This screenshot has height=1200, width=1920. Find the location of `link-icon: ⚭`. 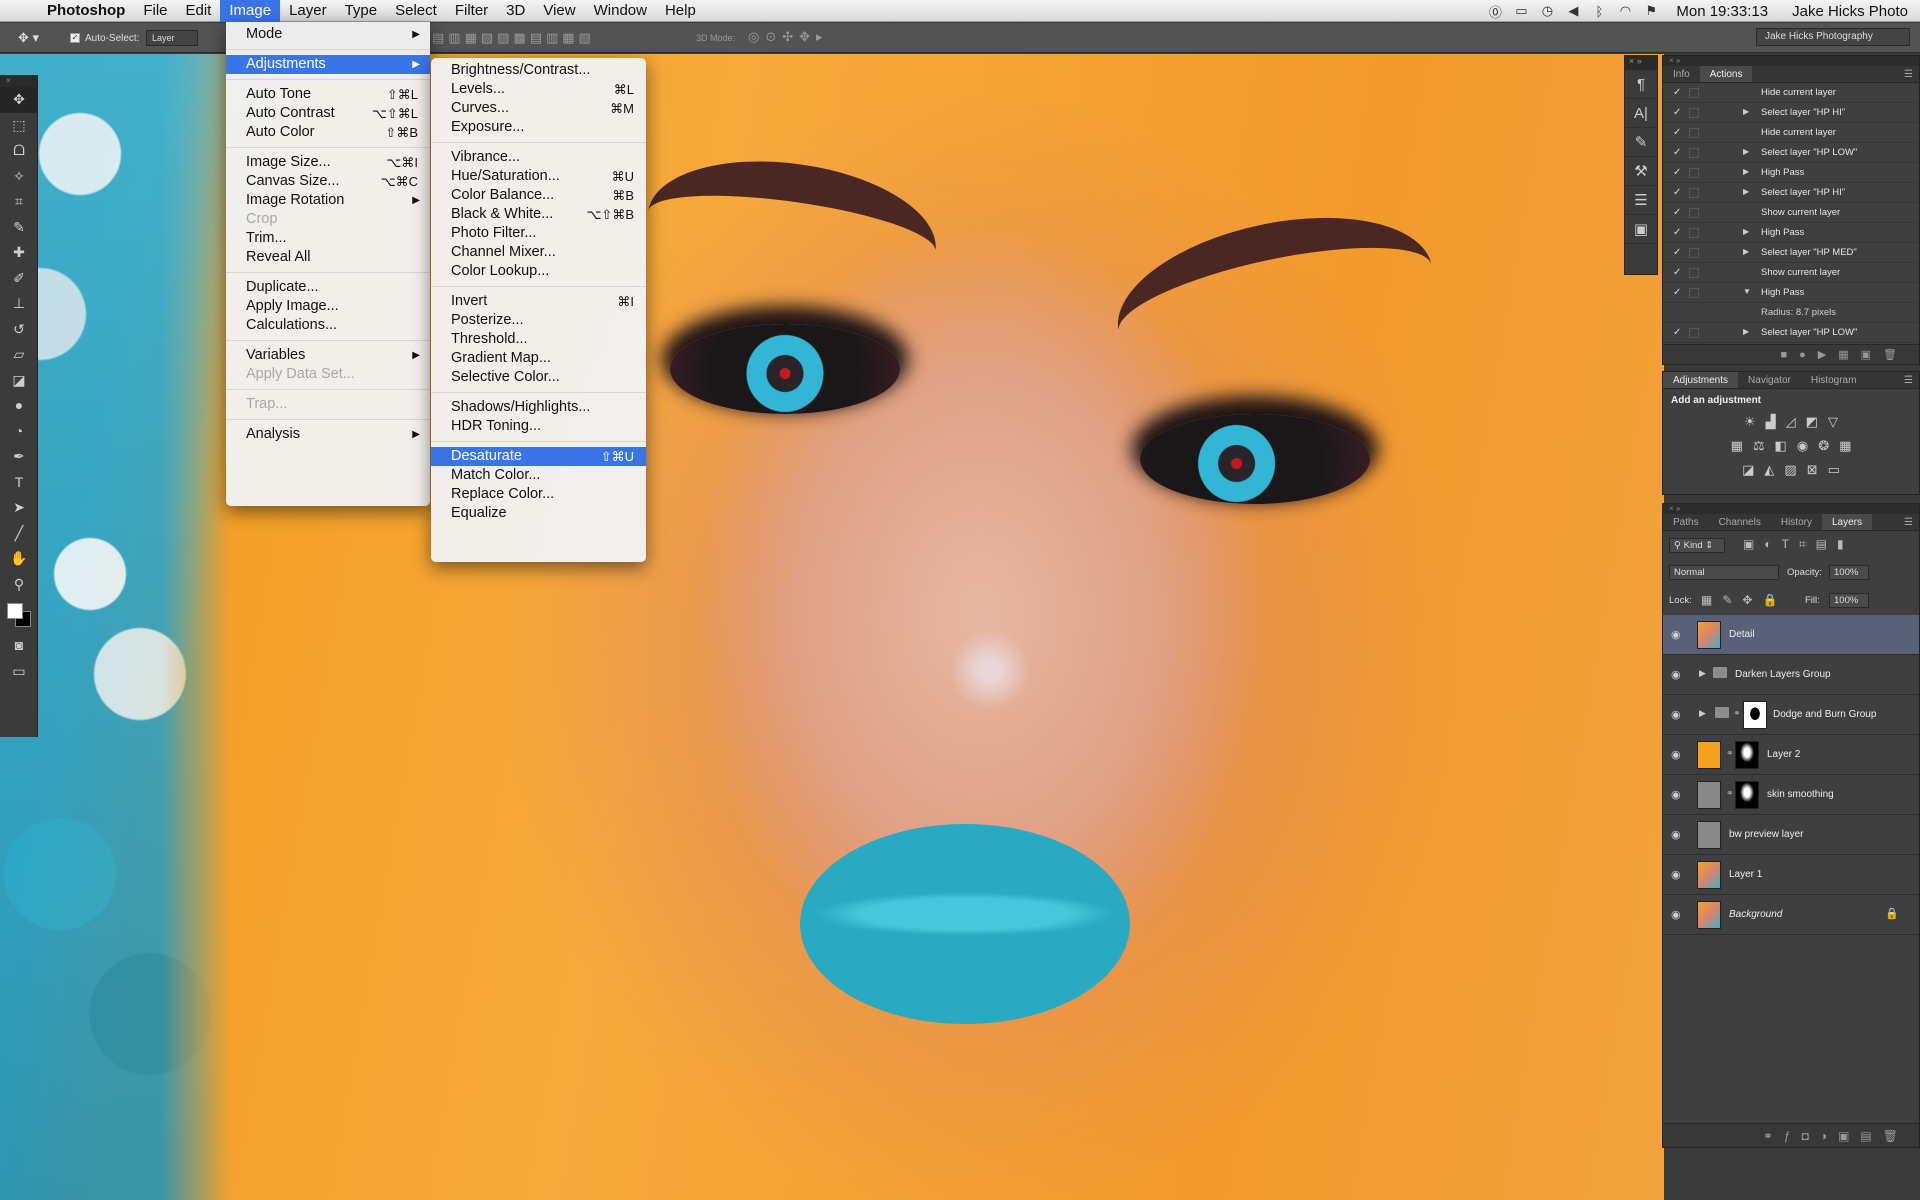

link-icon: ⚭ is located at coordinates (1730, 793).